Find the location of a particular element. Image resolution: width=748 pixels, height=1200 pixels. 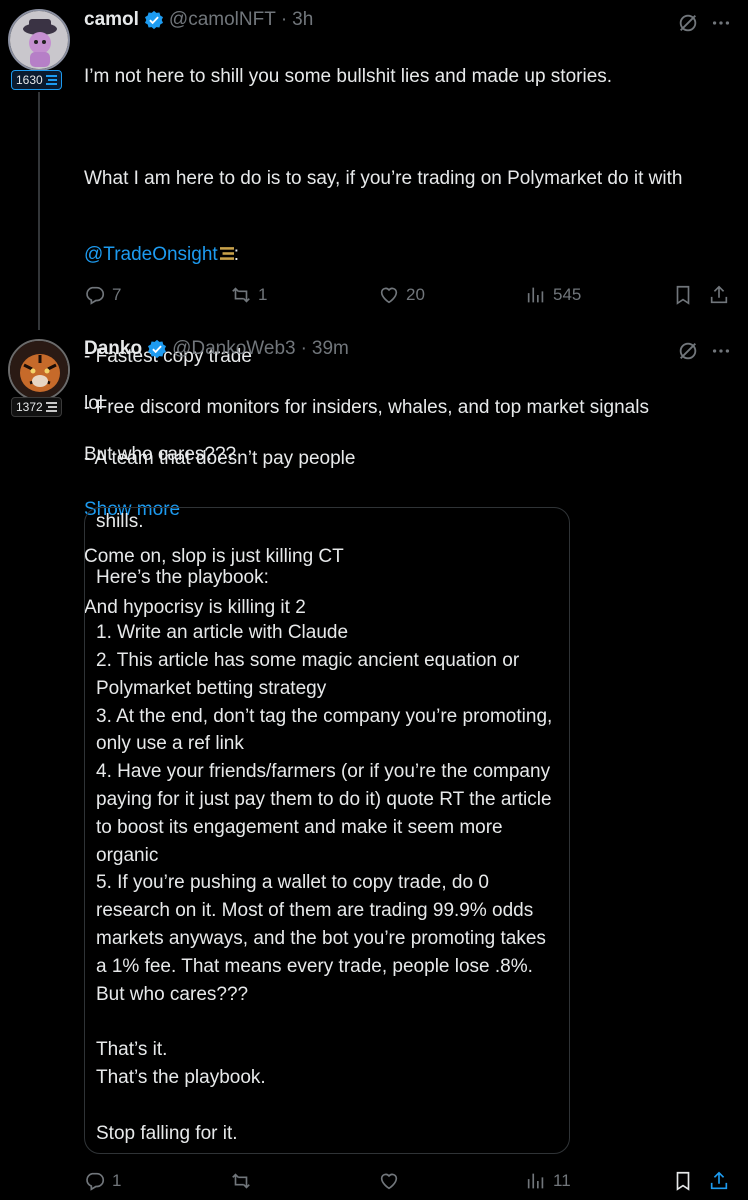

repost-button is located at coordinates (241, 1181).